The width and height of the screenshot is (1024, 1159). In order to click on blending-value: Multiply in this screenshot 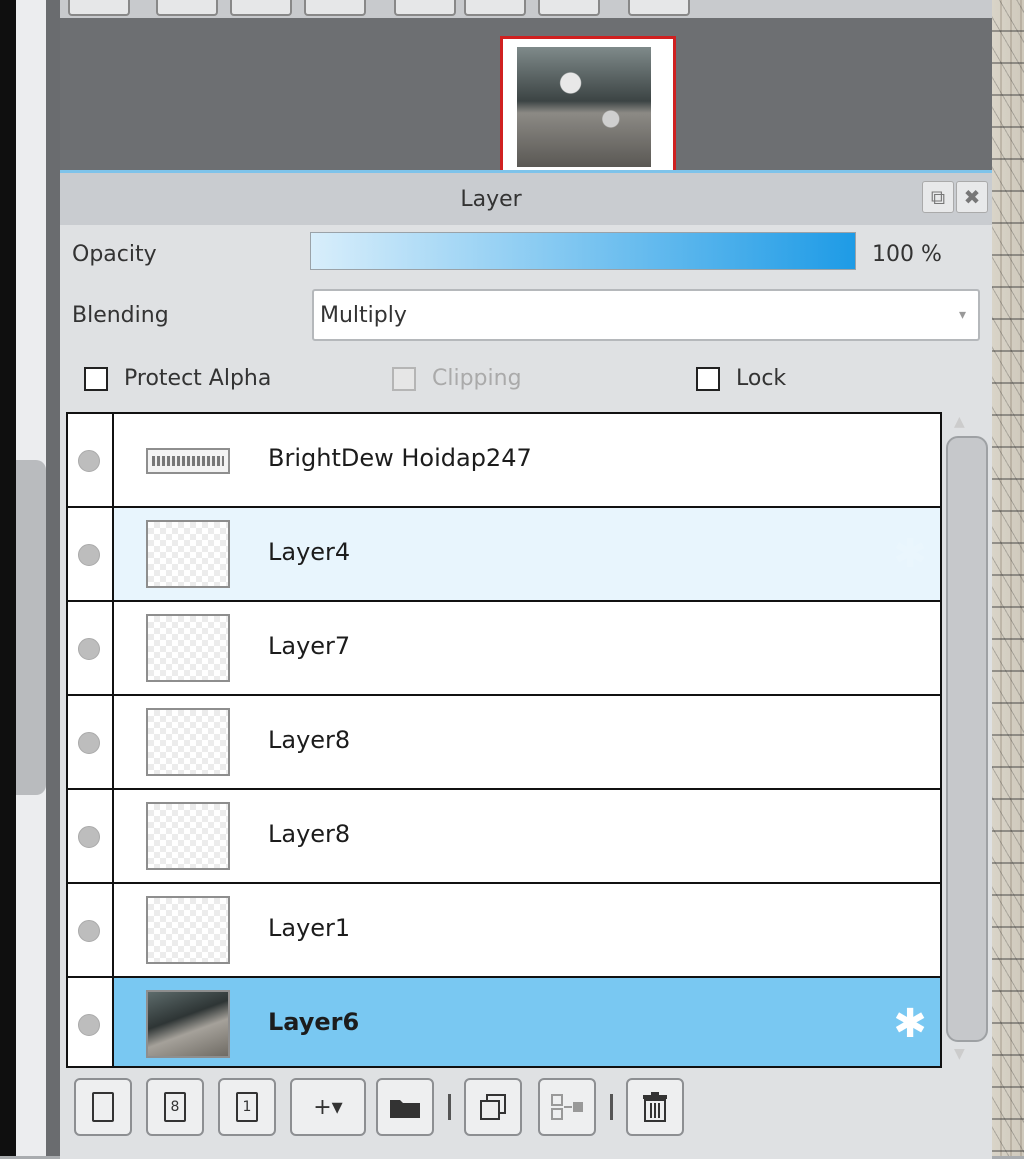, I will do `click(363, 315)`.